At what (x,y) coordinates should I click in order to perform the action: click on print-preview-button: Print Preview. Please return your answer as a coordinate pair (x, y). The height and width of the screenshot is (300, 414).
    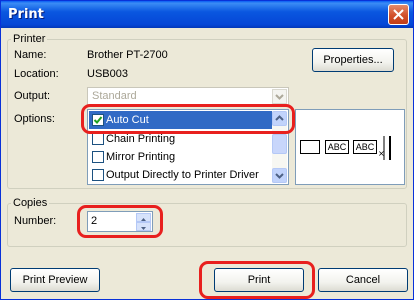
    Looking at the image, I should click on (55, 280).